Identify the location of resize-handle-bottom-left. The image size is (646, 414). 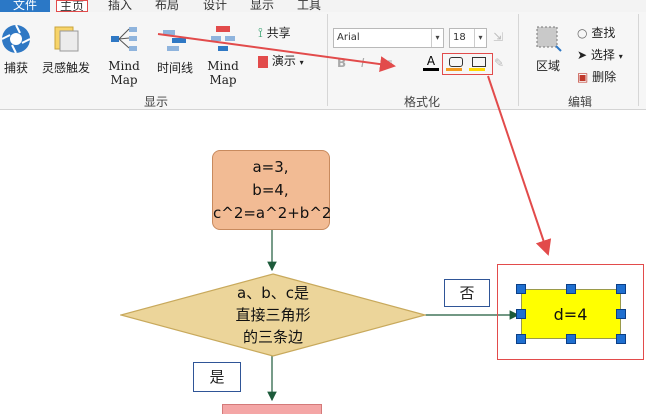
(521, 339).